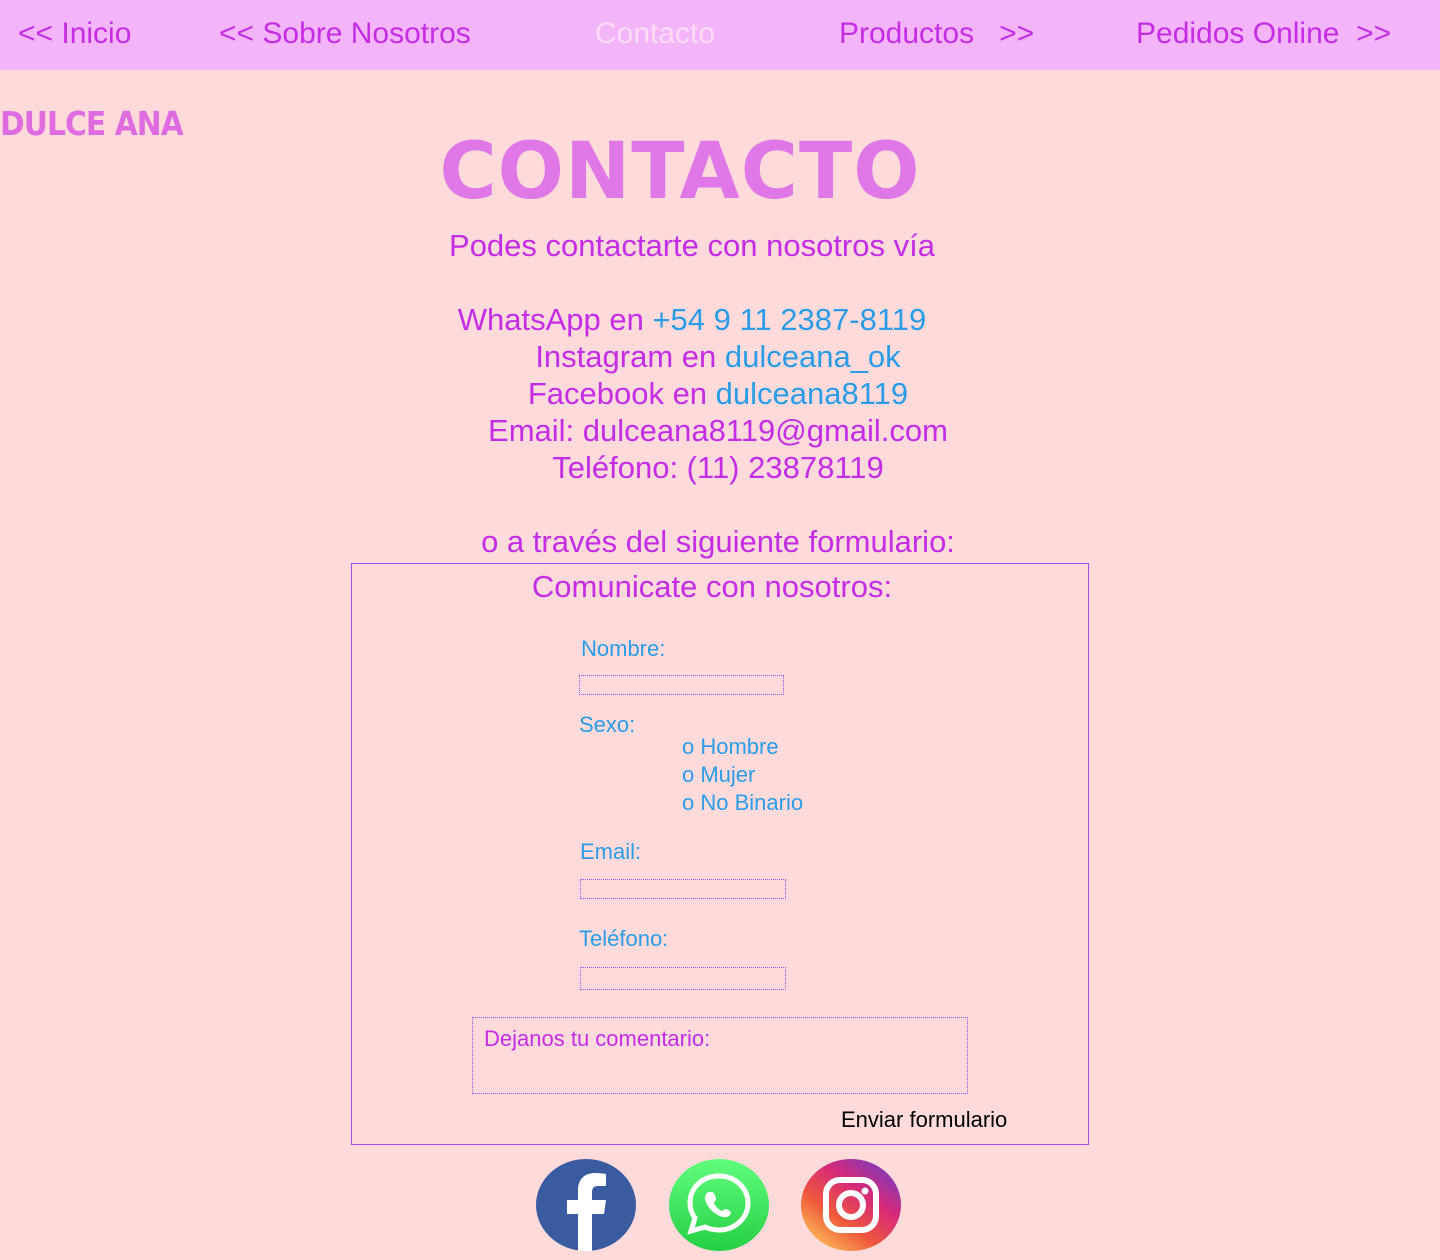  I want to click on comment-textarea: Dejanos tu comentario:, so click(720, 1055).